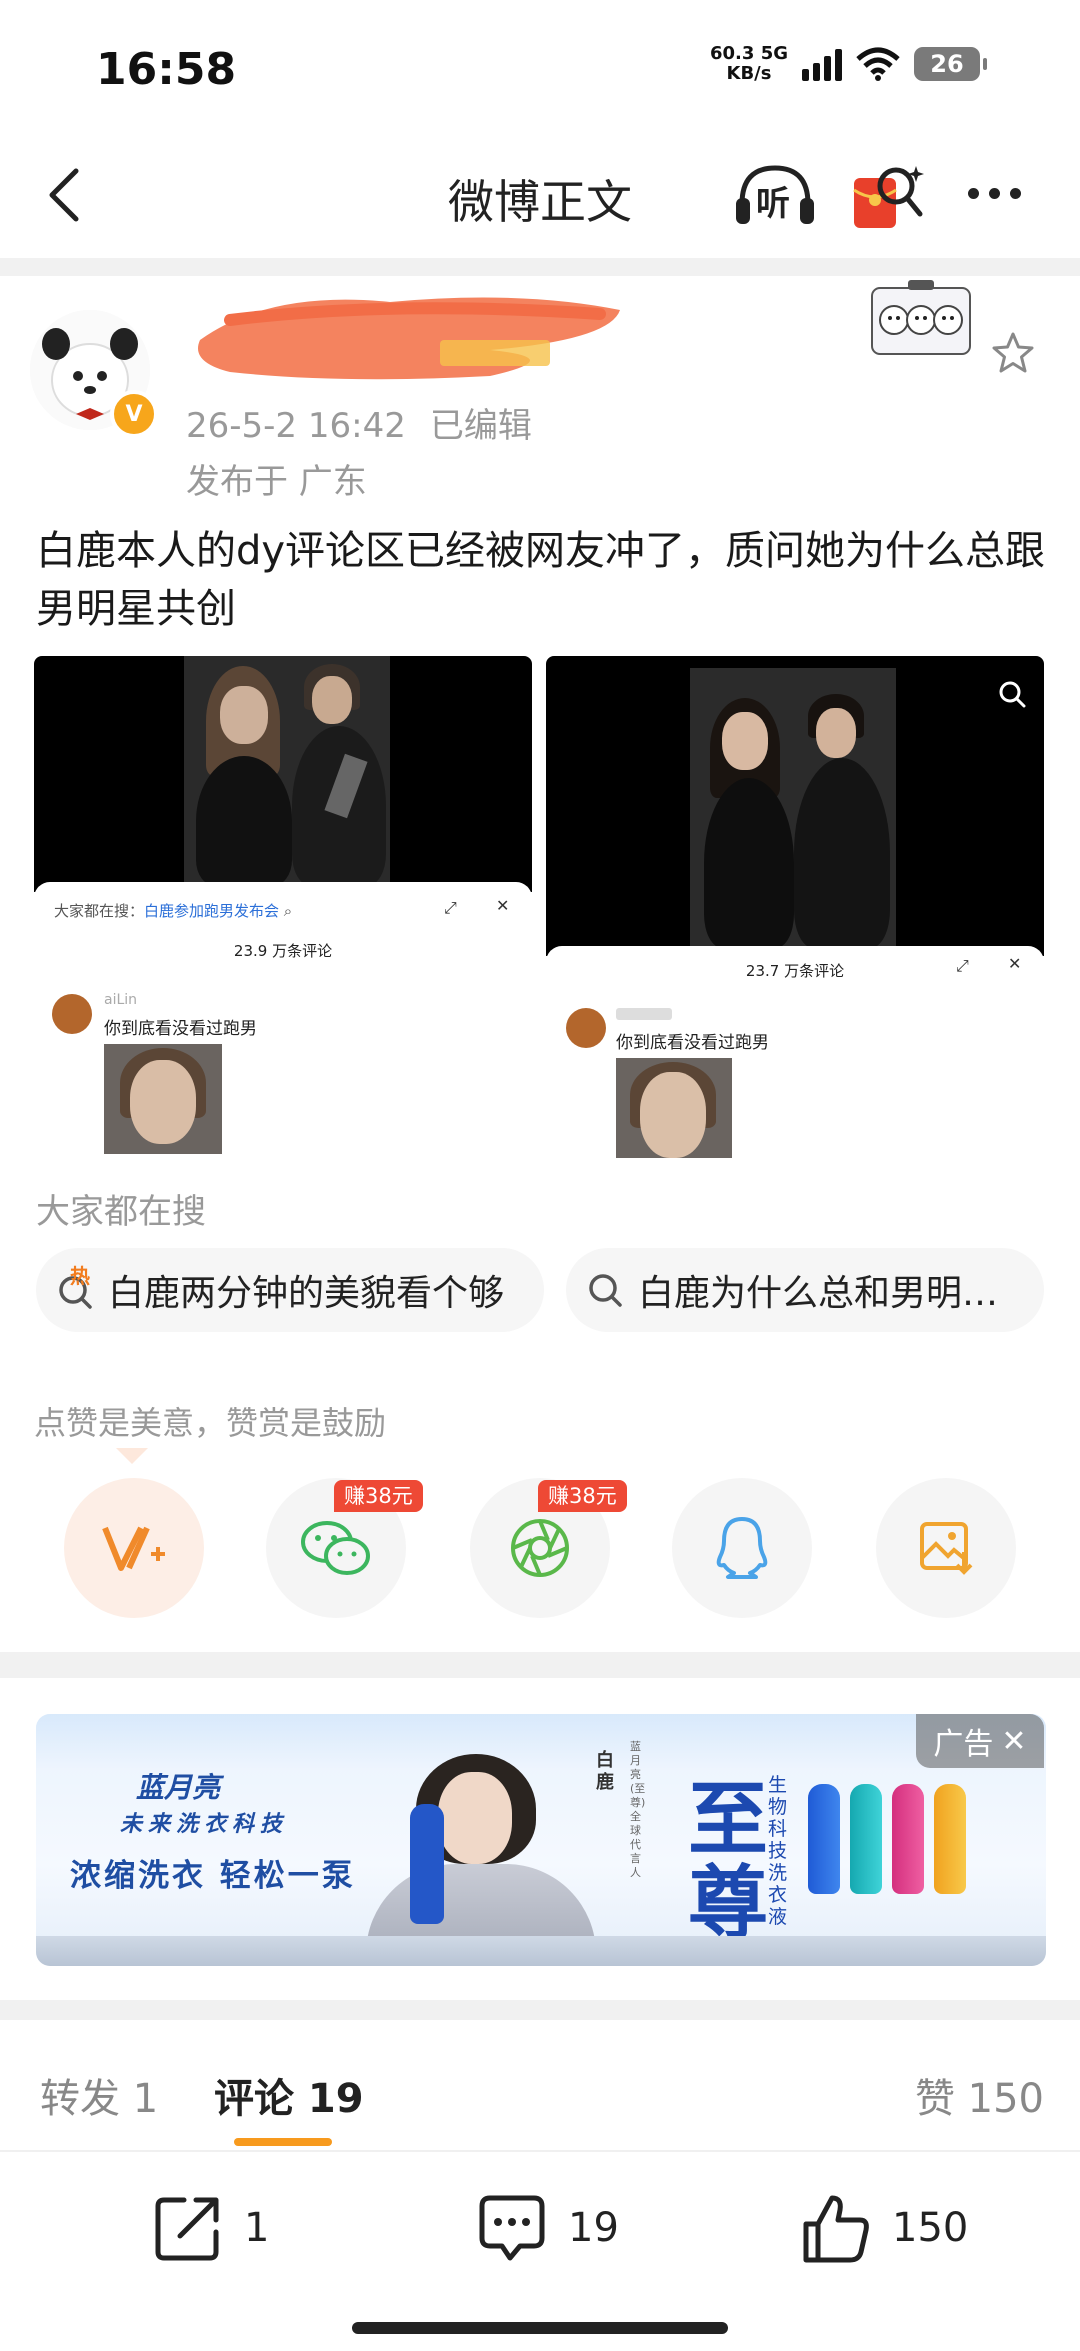  I want to click on comment-count-label: 19, so click(593, 2228).